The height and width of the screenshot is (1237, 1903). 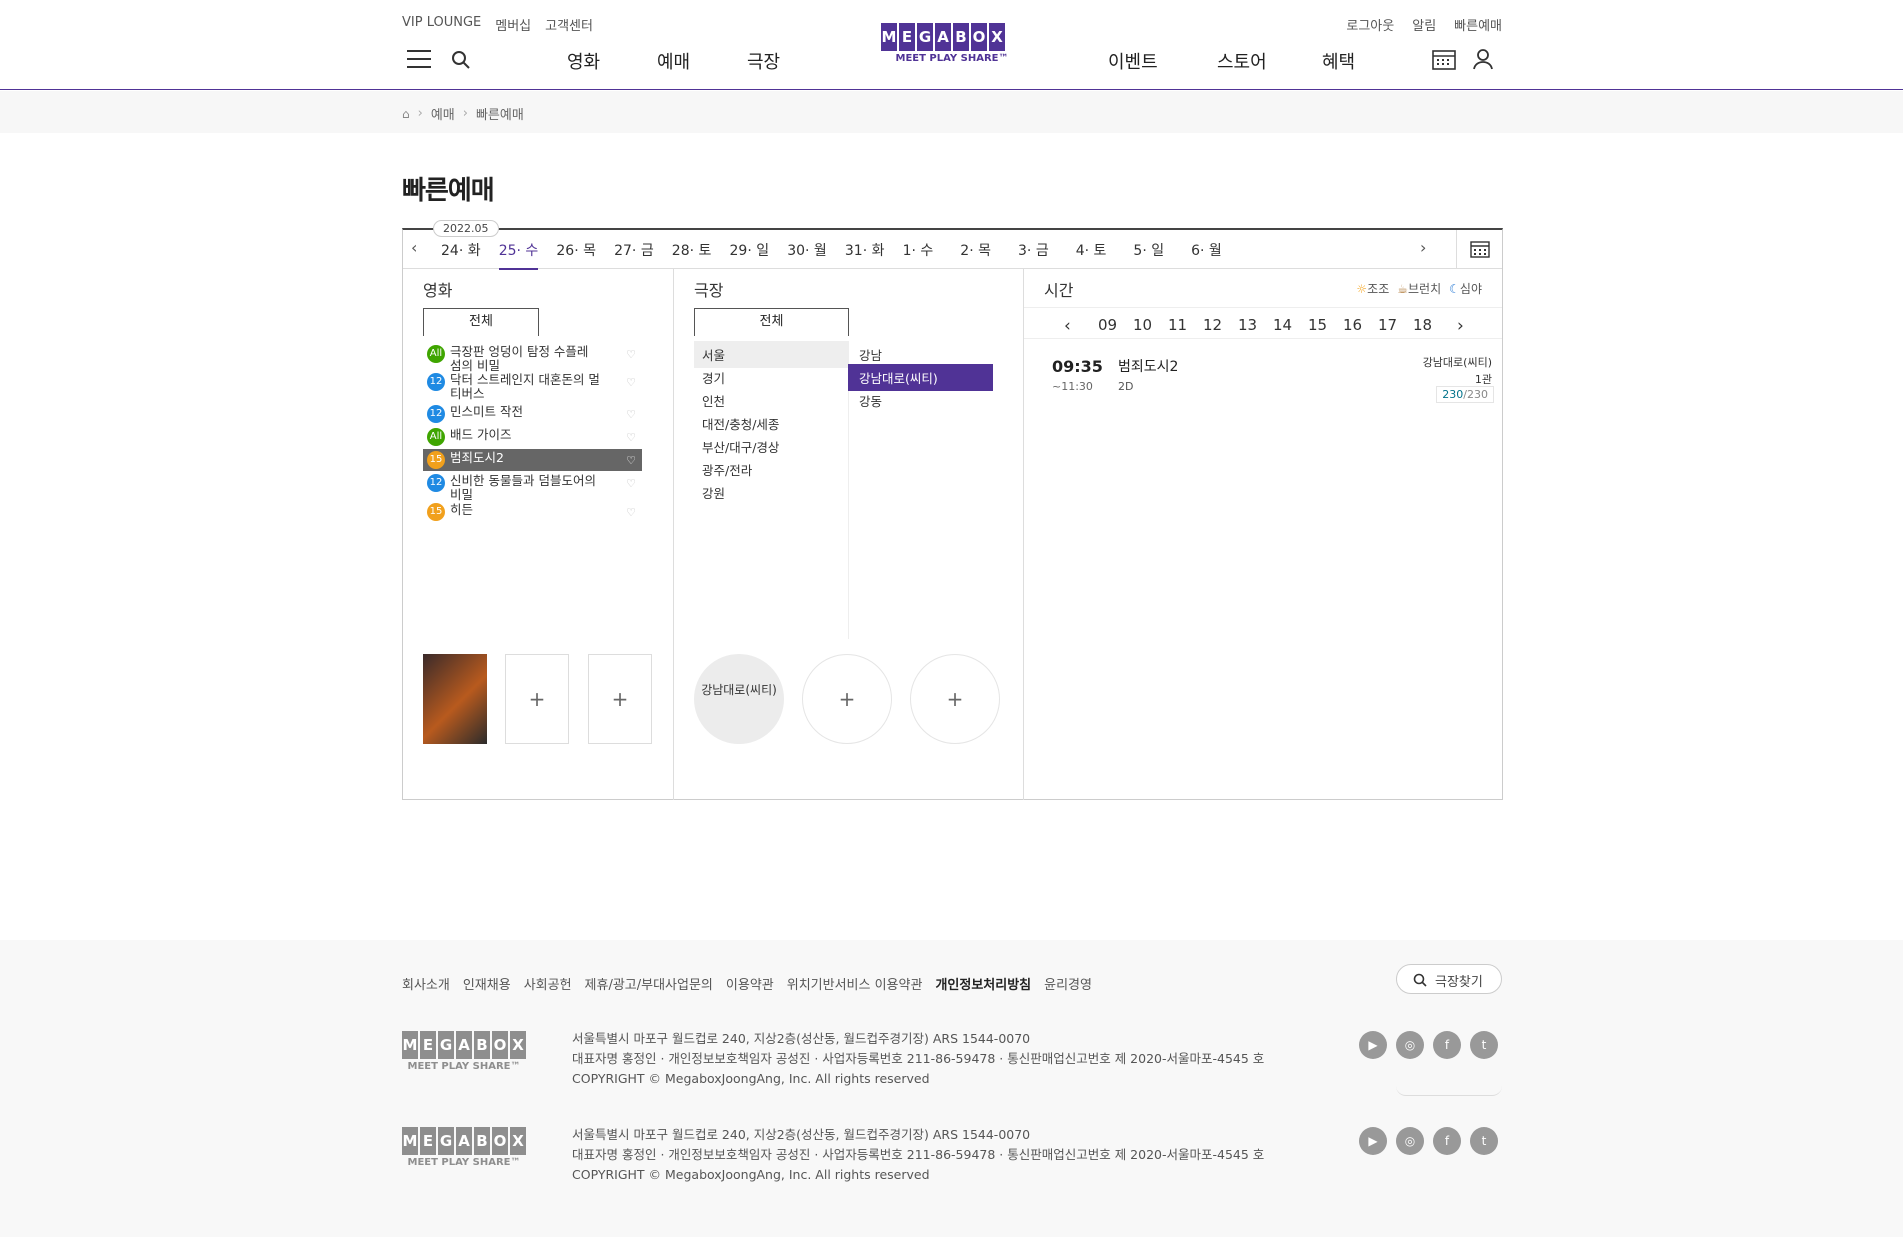 I want to click on footer-link: 사회공헌, so click(x=548, y=983).